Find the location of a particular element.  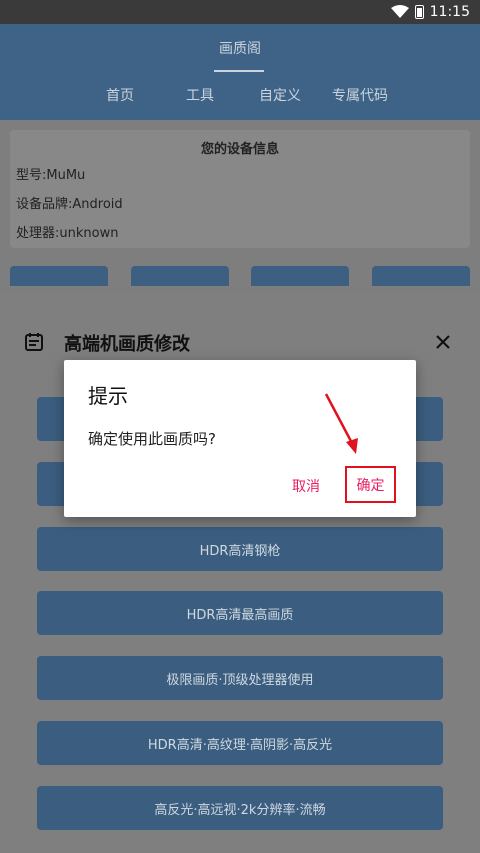

tab-home: 首页 is located at coordinates (120, 105).